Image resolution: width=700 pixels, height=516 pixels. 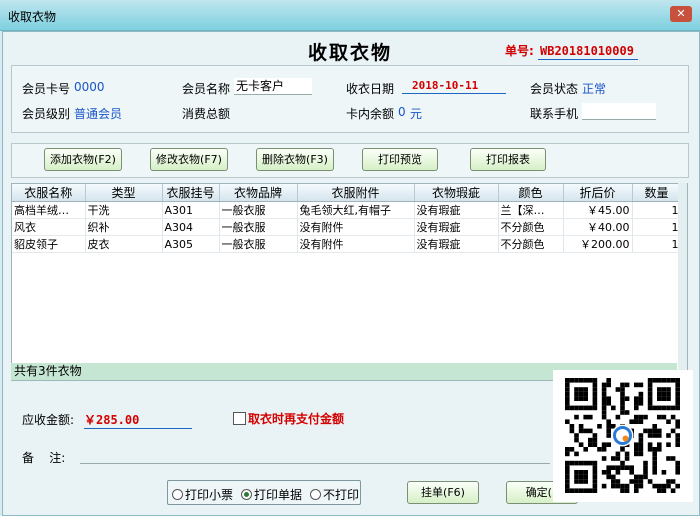 What do you see at coordinates (370, 89) in the screenshot?
I see `pickup-date-label: 收衣日期` at bounding box center [370, 89].